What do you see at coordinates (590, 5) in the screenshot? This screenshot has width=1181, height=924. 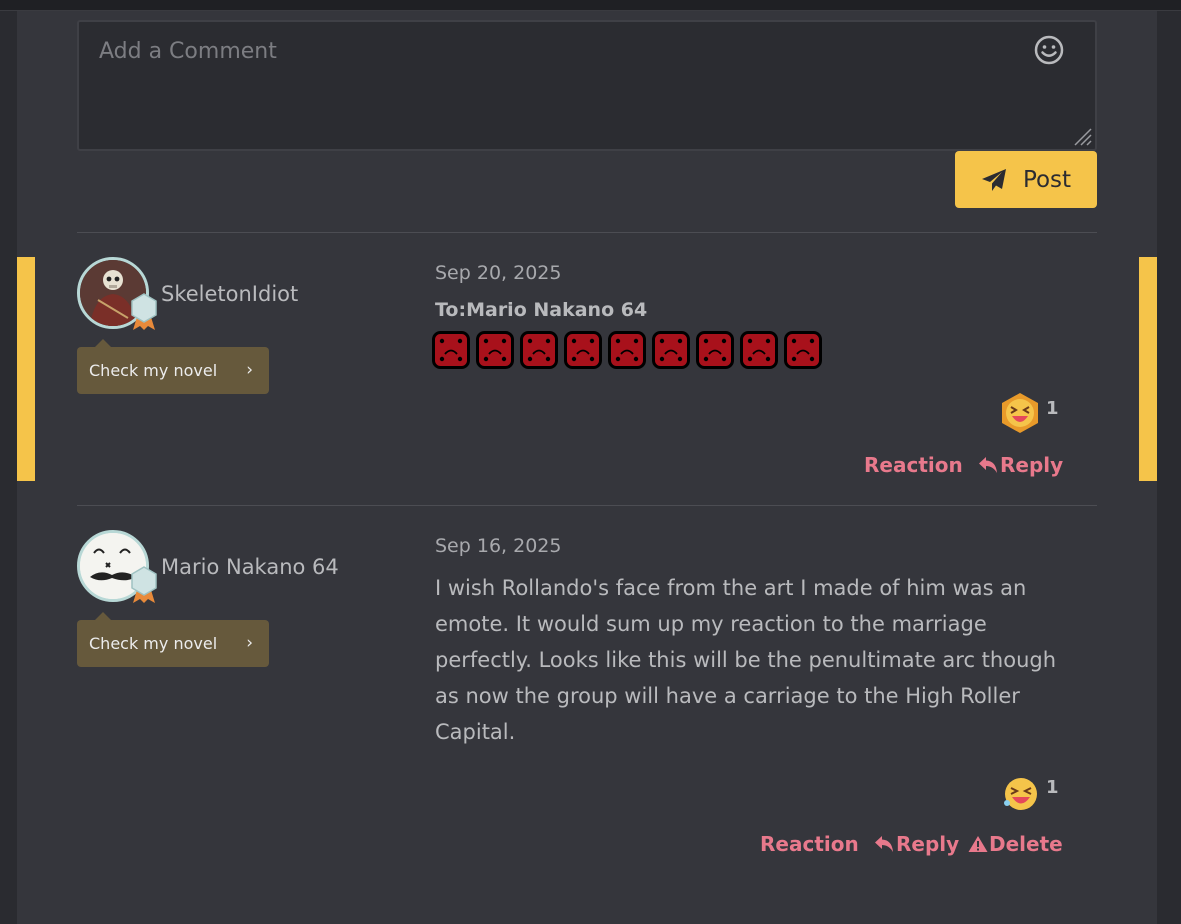 I see `top-bar` at bounding box center [590, 5].